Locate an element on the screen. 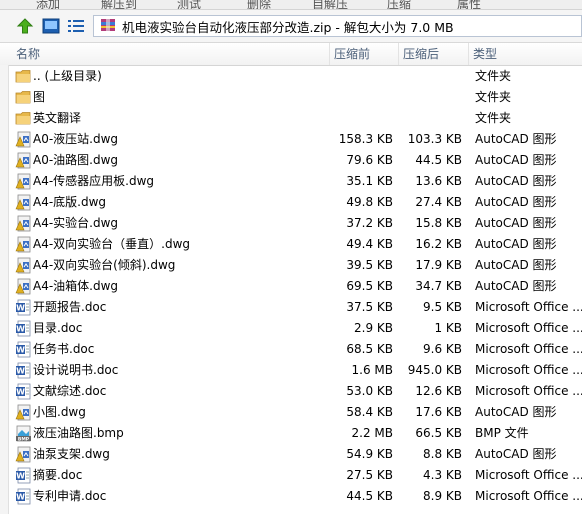 Image resolution: width=582 pixels, height=514 pixels. file-name: 任务书.doc is located at coordinates (64, 349).